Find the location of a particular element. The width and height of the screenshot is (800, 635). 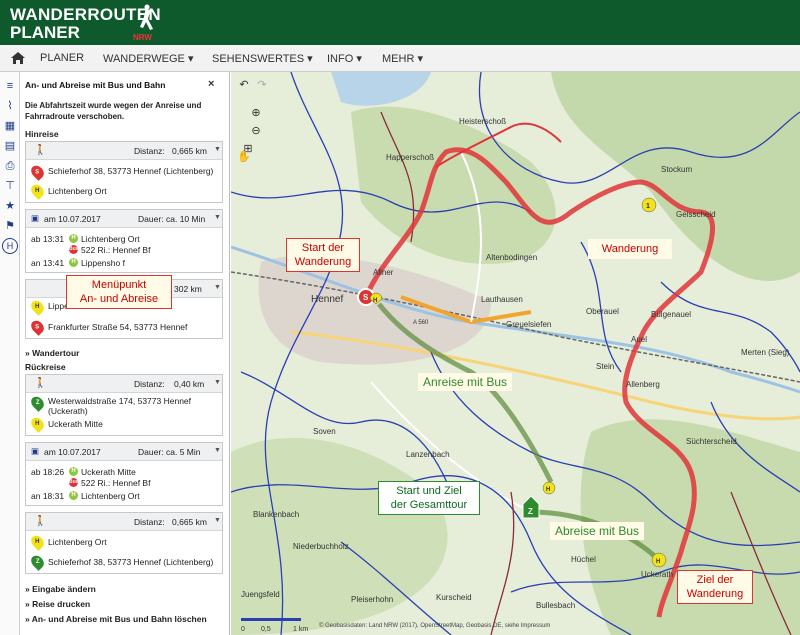

nav-info: INFO ▾ is located at coordinates (344, 58).